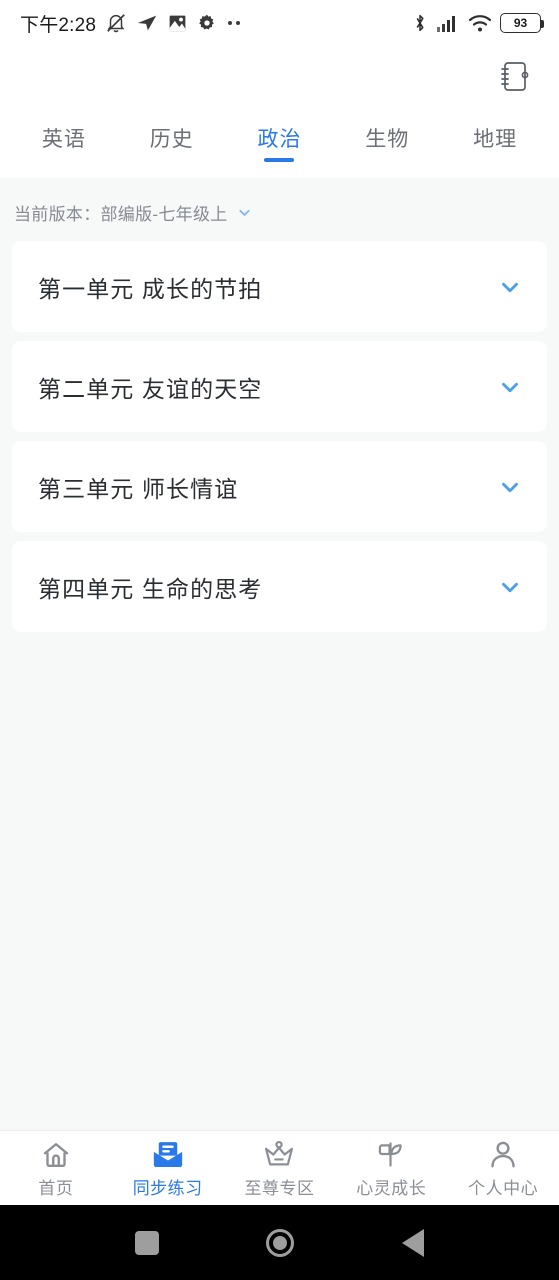 The image size is (559, 1280). What do you see at coordinates (167, 1188) in the screenshot?
I see `nav-label: 同步练习` at bounding box center [167, 1188].